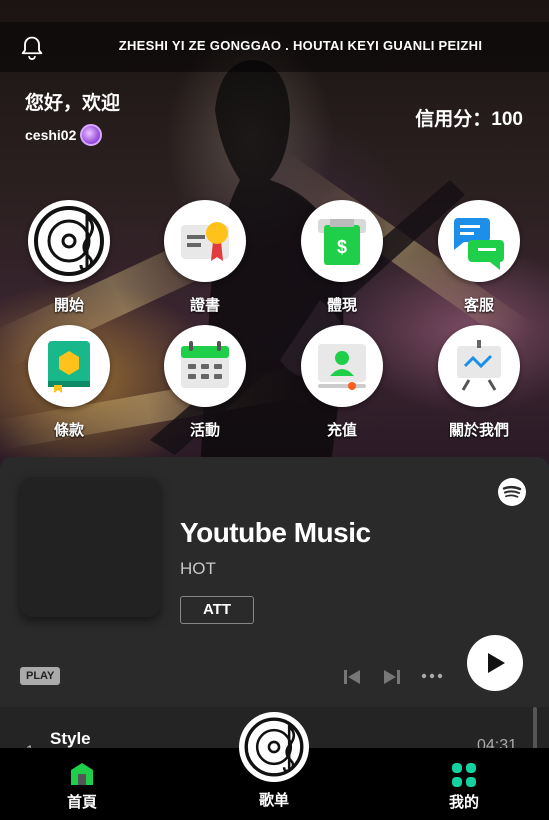 The height and width of the screenshot is (820, 549). I want to click on track-title: Youtube Music, so click(275, 532).